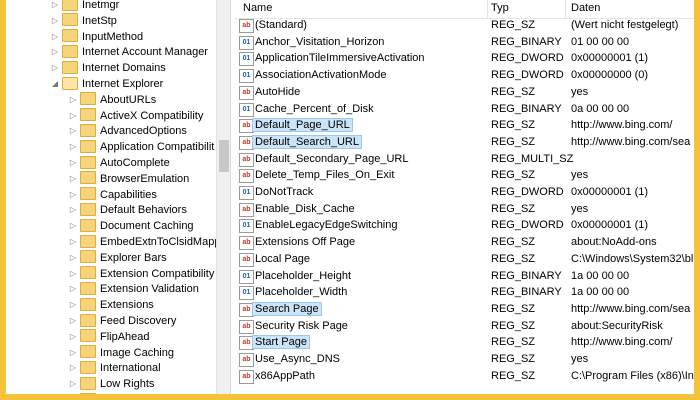  I want to click on tree-node: ▷ Feed Discovery, so click(122, 321).